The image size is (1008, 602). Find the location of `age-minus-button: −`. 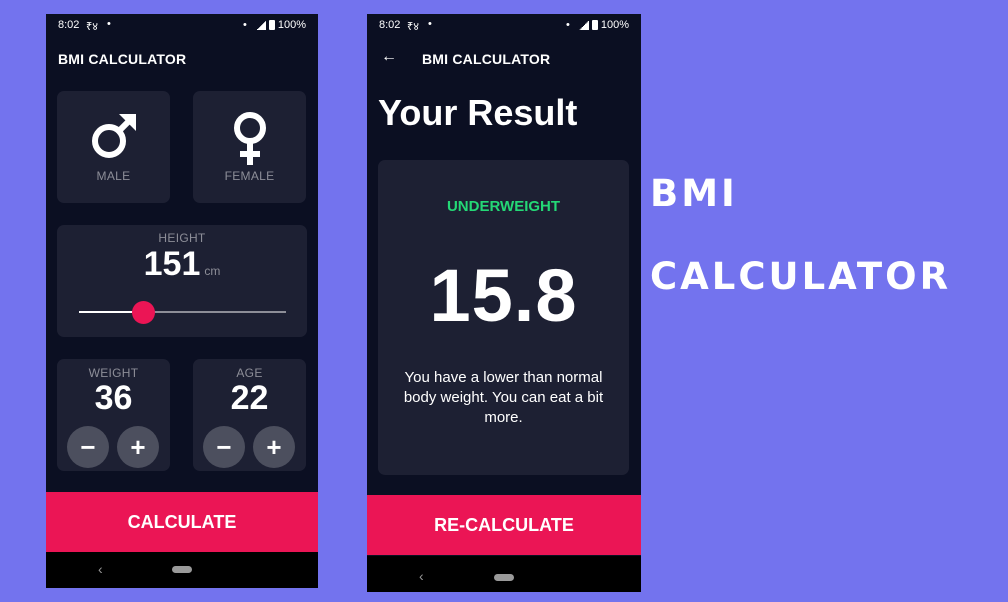

age-minus-button: − is located at coordinates (224, 447).